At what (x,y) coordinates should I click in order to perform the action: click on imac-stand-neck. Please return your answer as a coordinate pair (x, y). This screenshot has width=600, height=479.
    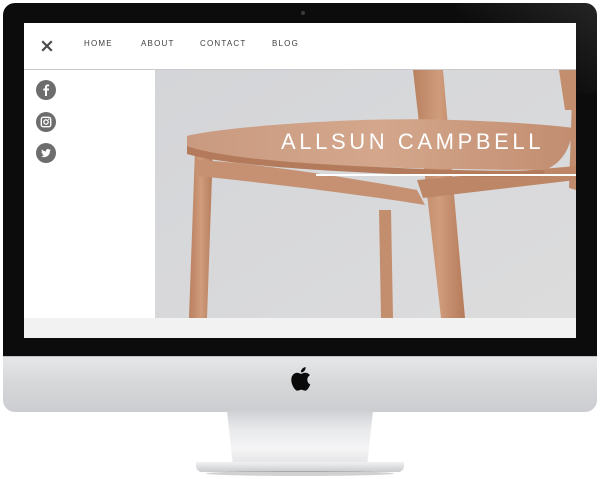
    Looking at the image, I should click on (300, 438).